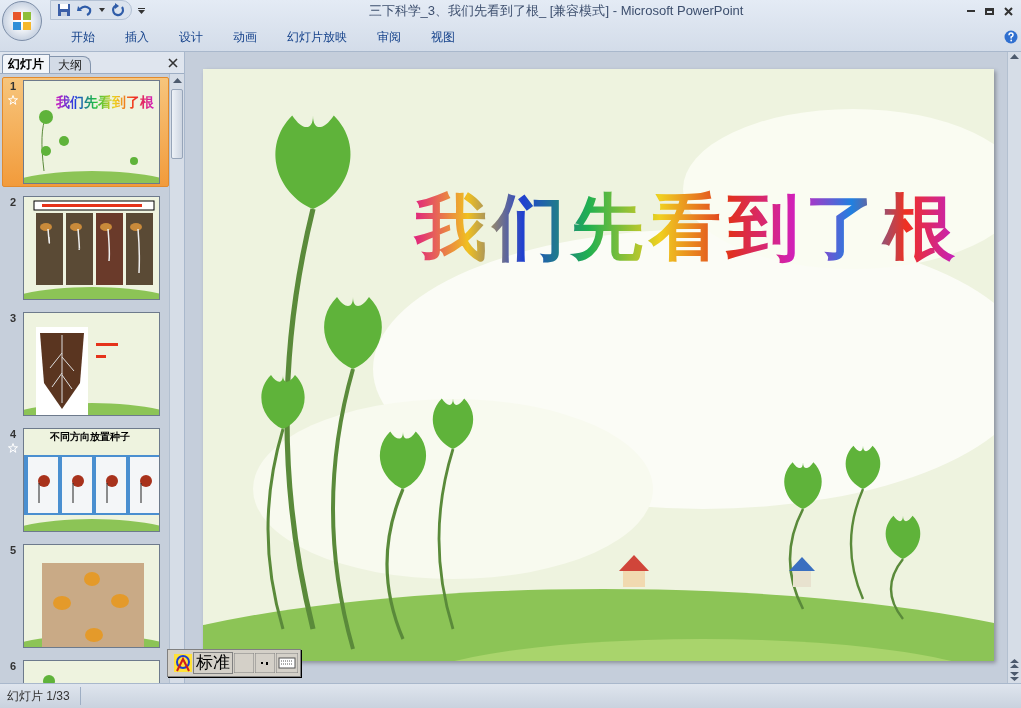 The image size is (1021, 708). I want to click on slide-counter: 幻灯片 1/33, so click(44, 696).